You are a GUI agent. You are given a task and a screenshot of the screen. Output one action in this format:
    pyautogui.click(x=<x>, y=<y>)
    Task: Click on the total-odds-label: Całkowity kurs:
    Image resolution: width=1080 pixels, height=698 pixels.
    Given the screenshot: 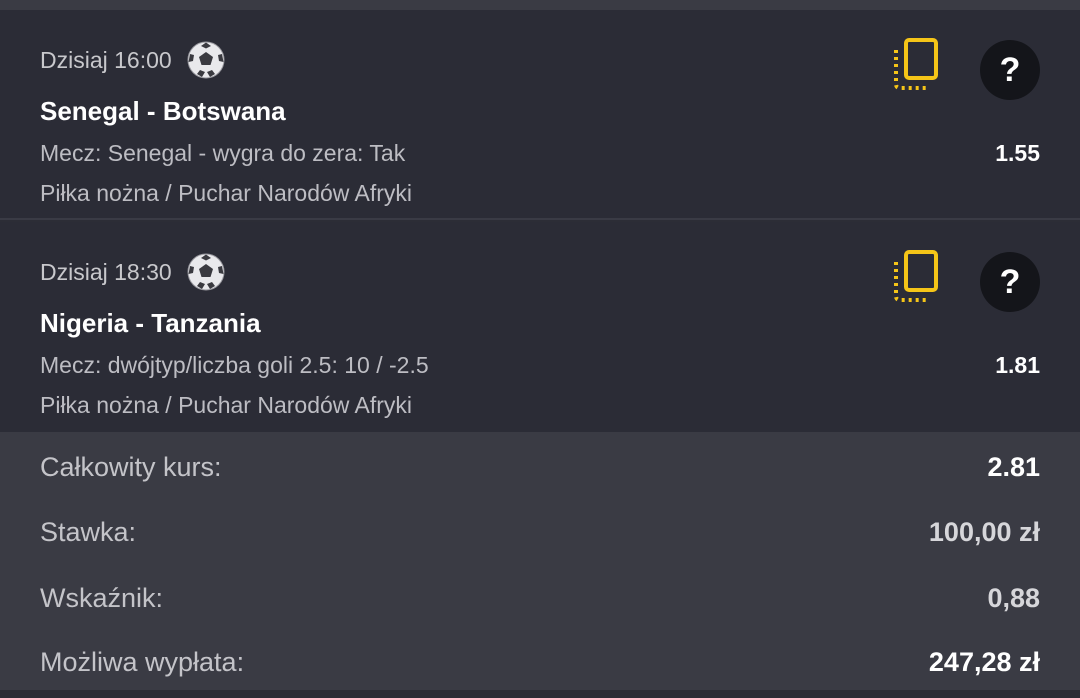 What is the action you would take?
    pyautogui.click(x=131, y=467)
    